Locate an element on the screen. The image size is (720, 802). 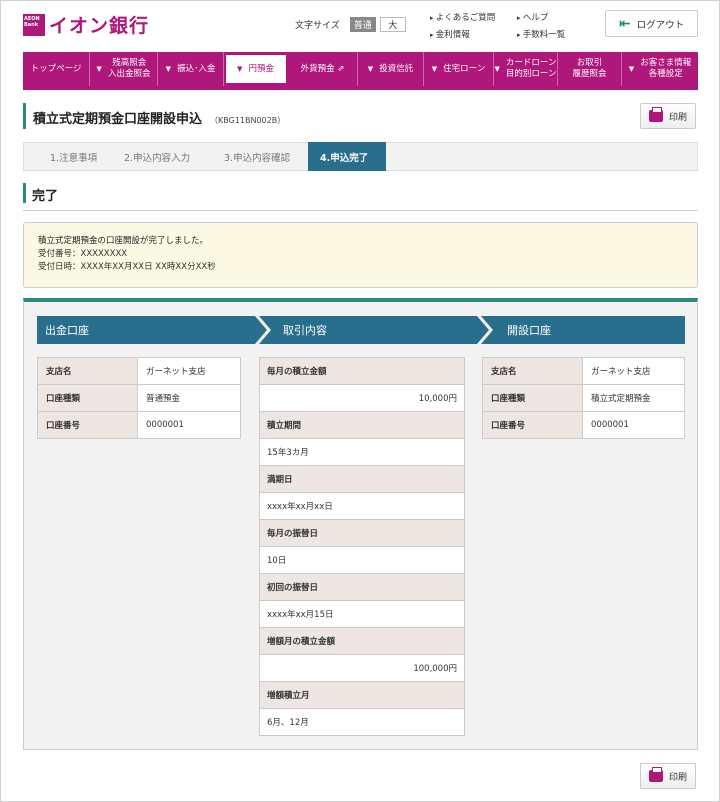
nav-item-6: ▼ 住宅ローン is located at coordinates (459, 69).